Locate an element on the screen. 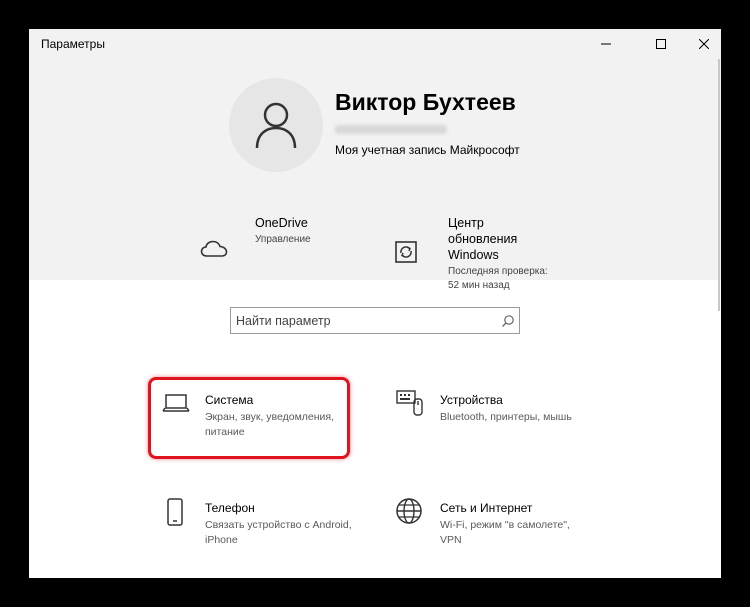 The width and height of the screenshot is (750, 607). tile-network-sub2: VPN is located at coordinates (451, 540).